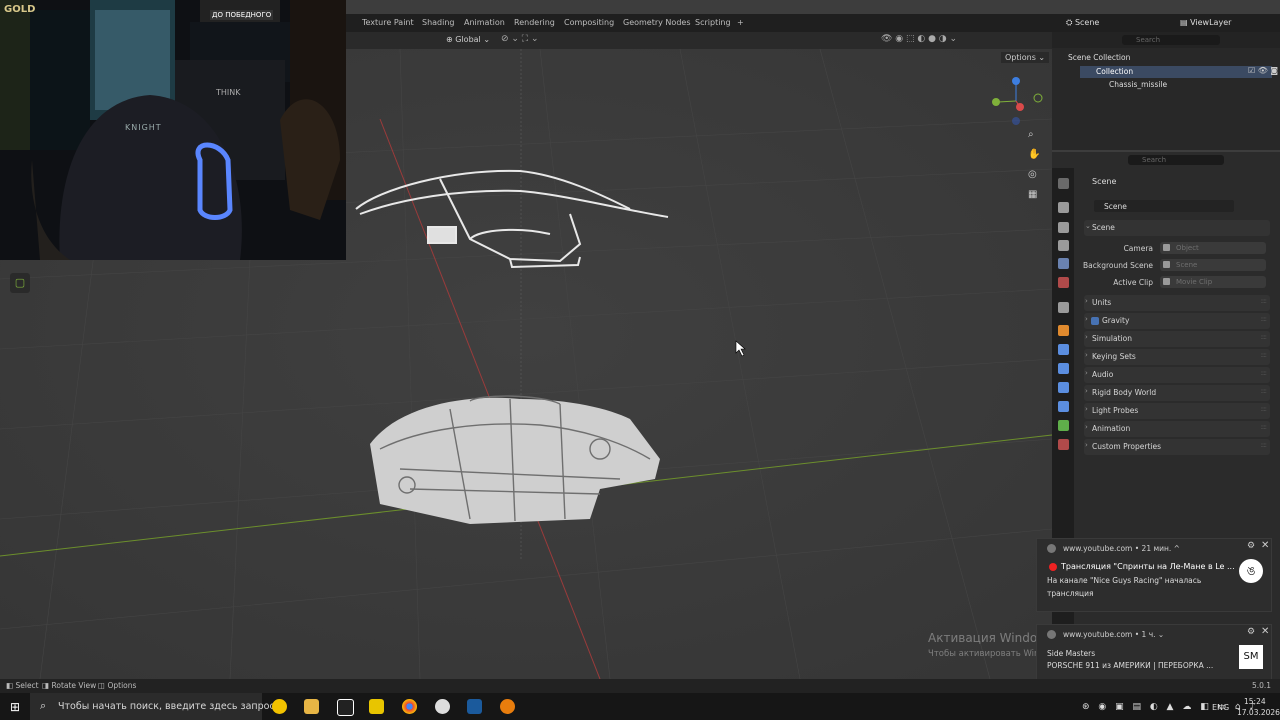  I want to click on camera-field: Object, so click(1213, 248).